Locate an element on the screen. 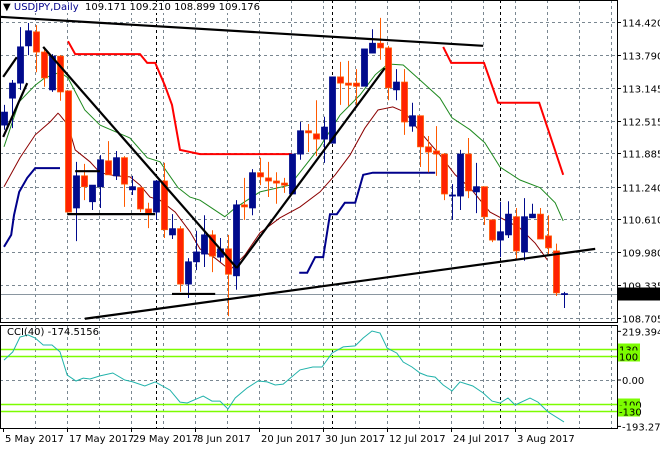 The width and height of the screenshot is (660, 450). date-axis-label: 20 Jun 2017 is located at coordinates (291, 439).